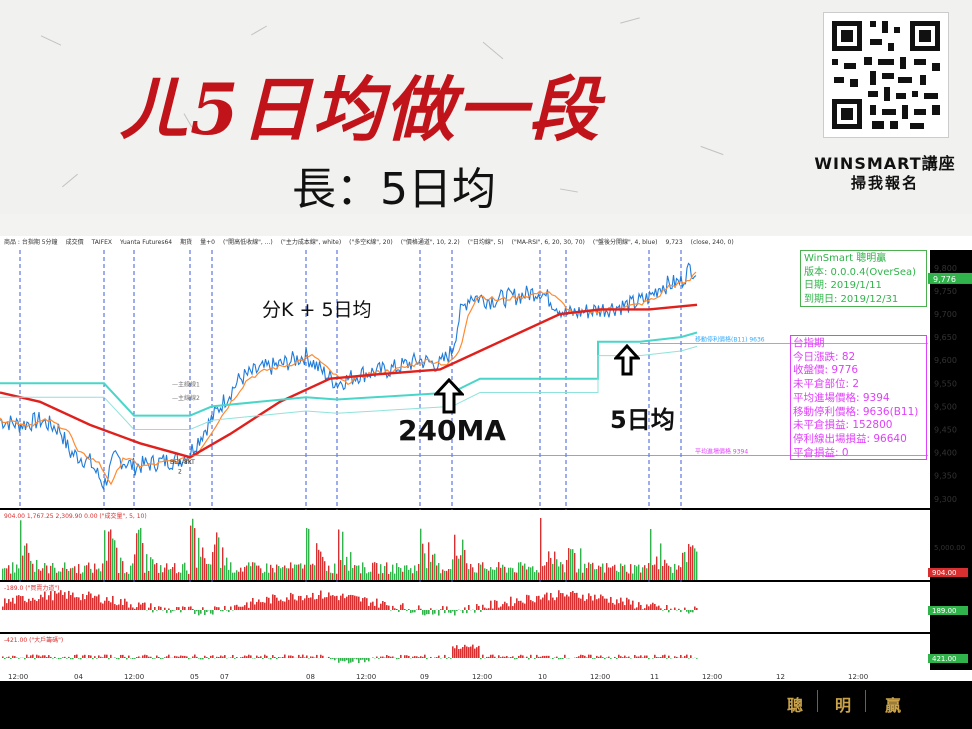 The height and width of the screenshot is (729, 972). I want to click on bigplayer-last-label: 421.00, so click(944, 659).